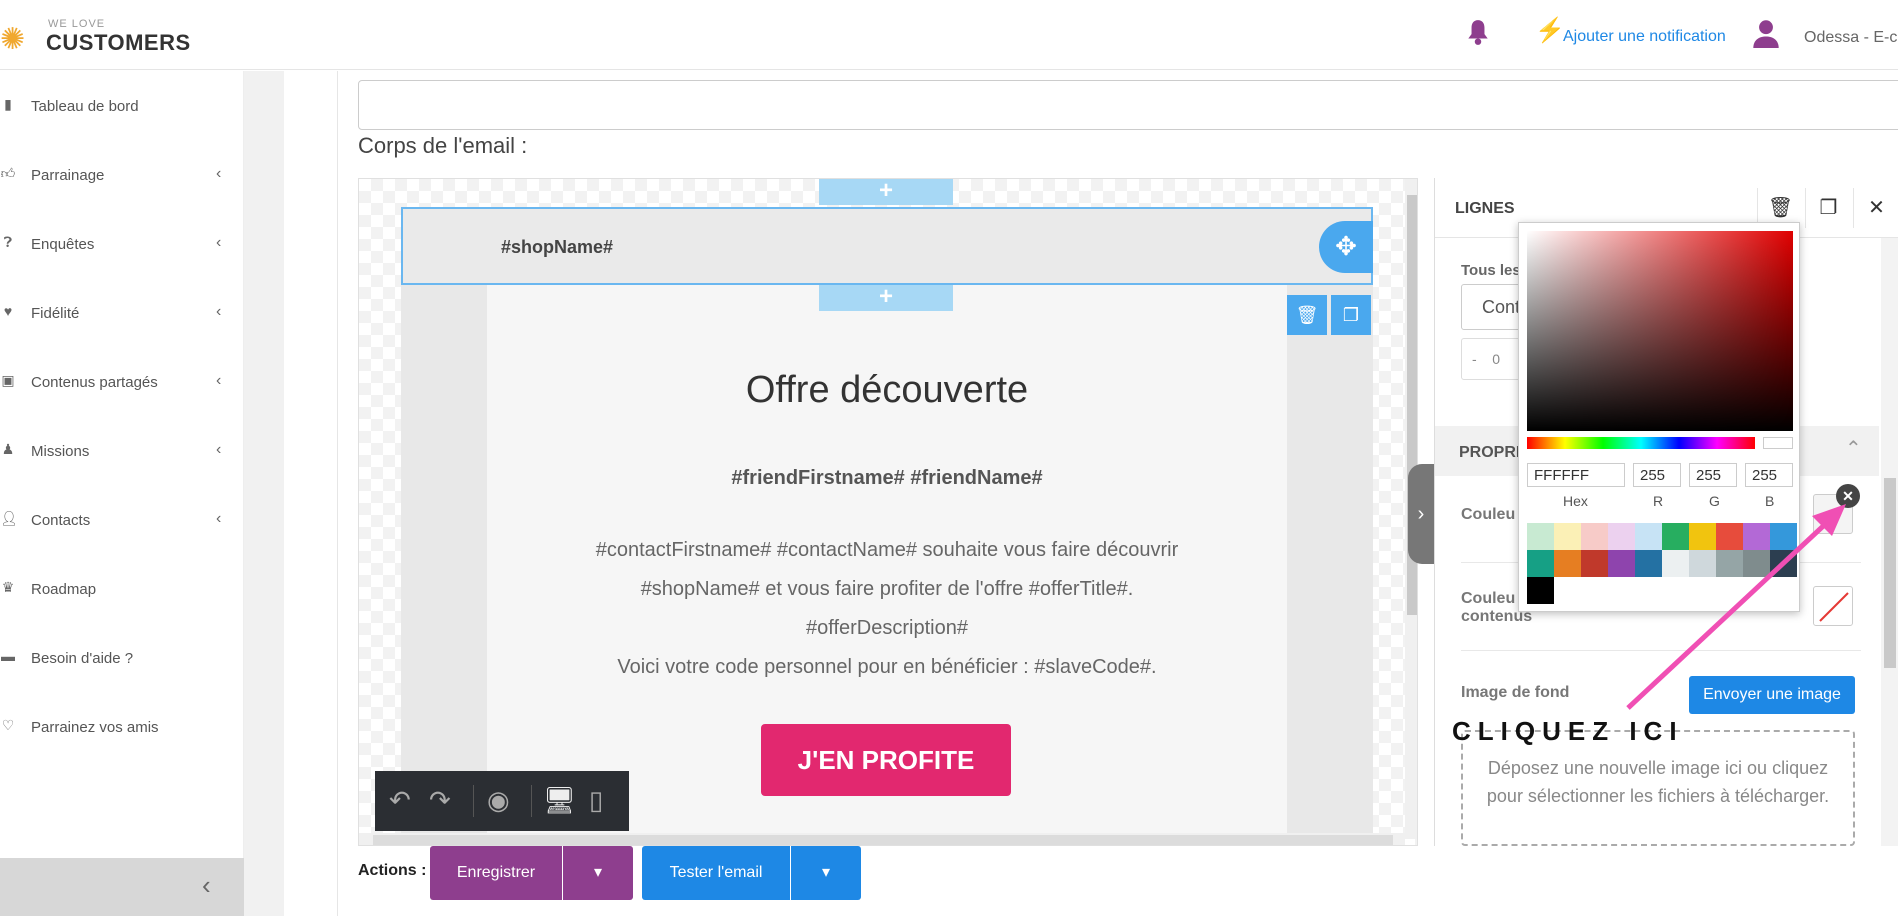 The width and height of the screenshot is (1898, 916). Describe the element at coordinates (1641, 443) in the screenshot. I see `hue-slider` at that location.